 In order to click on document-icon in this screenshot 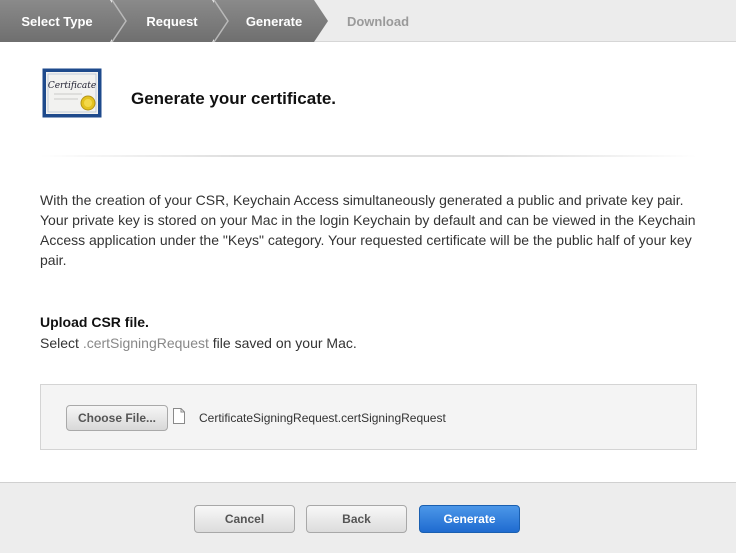, I will do `click(179, 416)`.